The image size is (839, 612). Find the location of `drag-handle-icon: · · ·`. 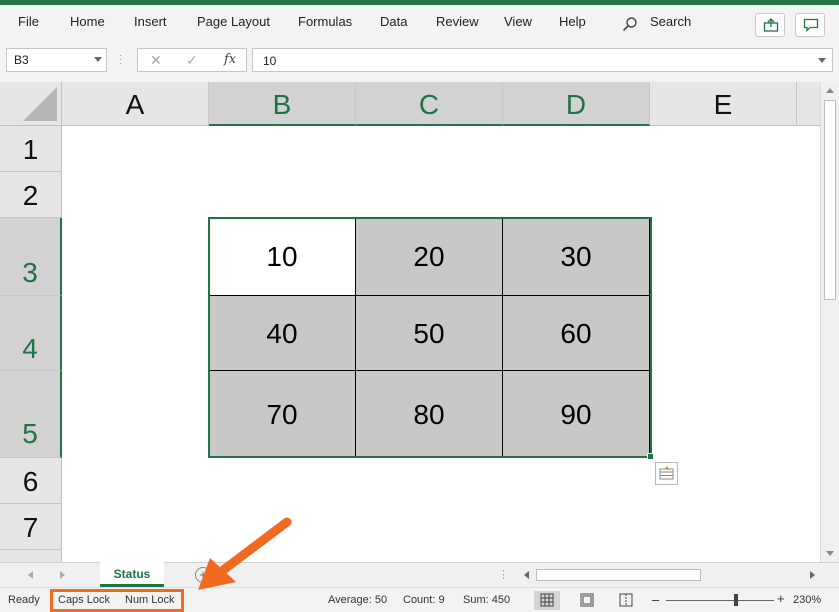

drag-handle-icon: · · · is located at coordinates (120, 60).